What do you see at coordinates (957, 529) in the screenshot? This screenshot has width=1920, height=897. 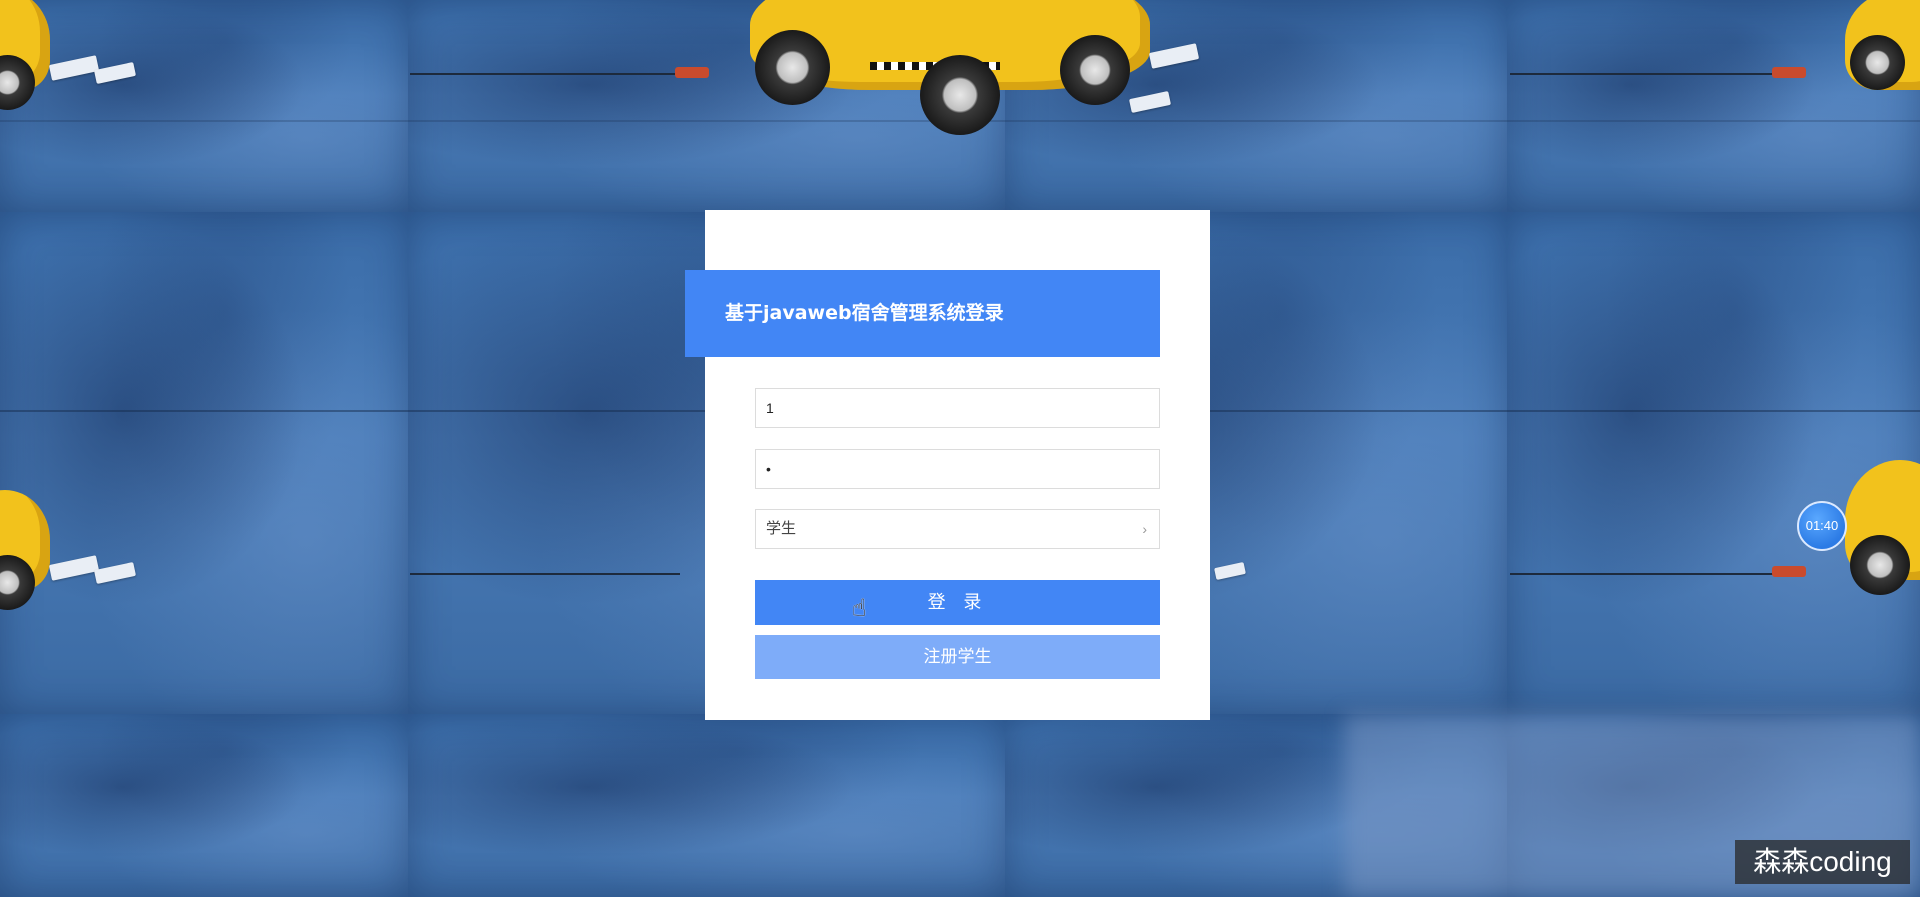 I see `role-select: 学生 ›` at bounding box center [957, 529].